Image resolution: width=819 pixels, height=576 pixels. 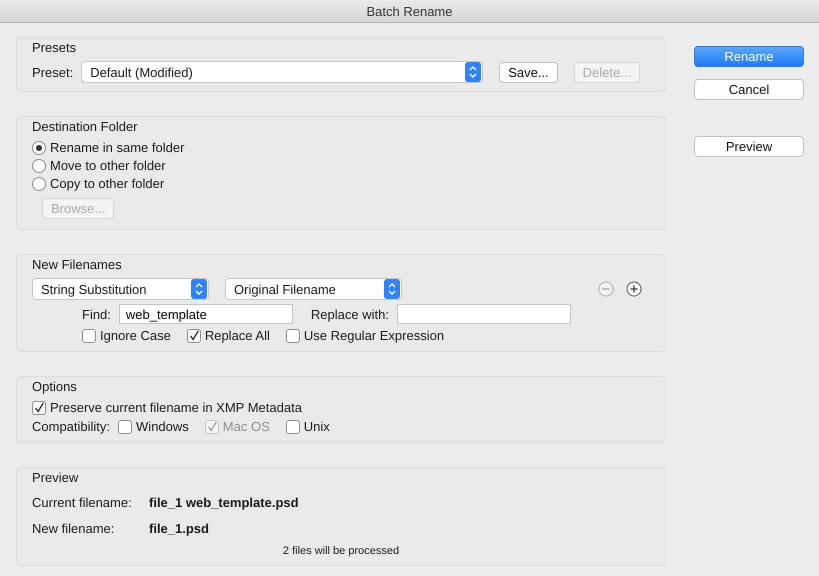 I want to click on checkbox-label: Replace All, so click(x=237, y=335).